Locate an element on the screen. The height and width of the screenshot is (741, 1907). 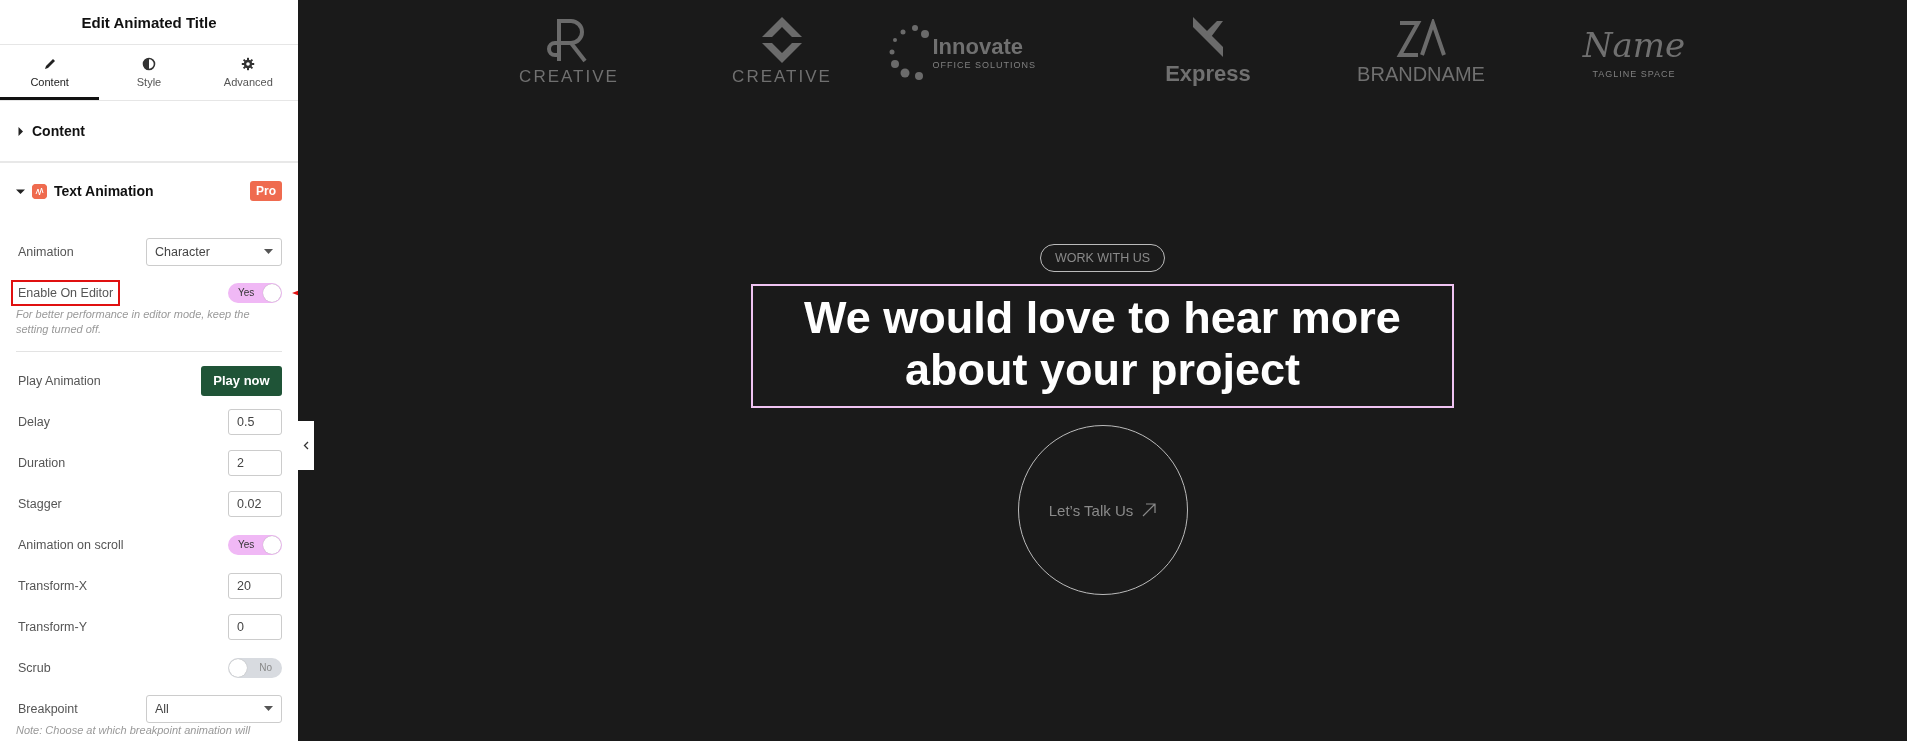
logo-tagline: TAGLINE SPACE is located at coordinates (1634, 74).